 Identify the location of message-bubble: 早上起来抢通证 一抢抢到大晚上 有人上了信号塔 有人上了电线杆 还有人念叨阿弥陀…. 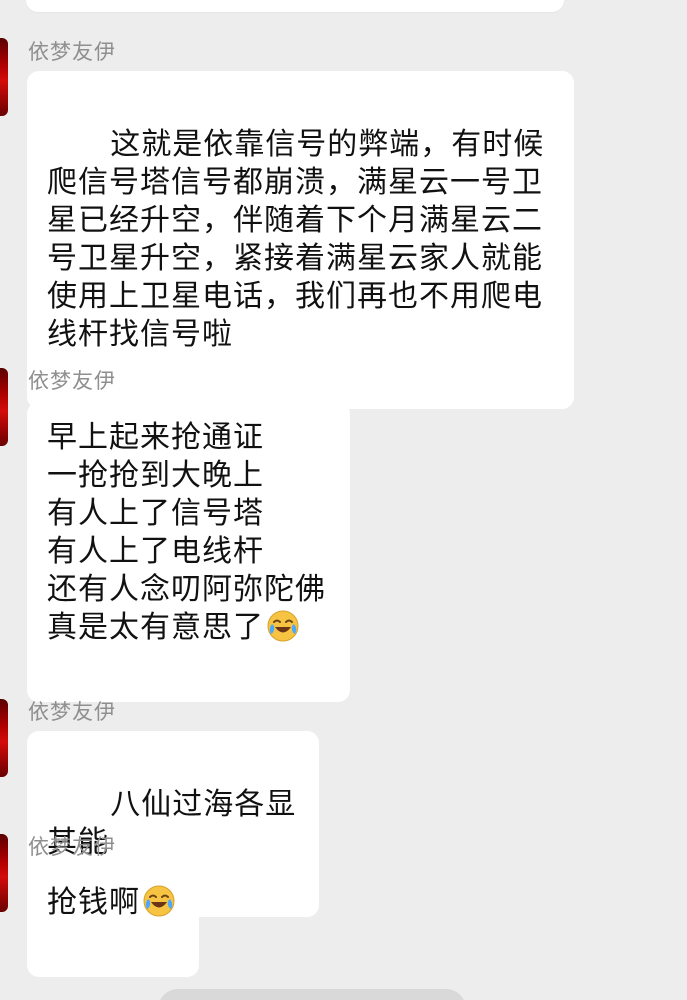
(188, 552).